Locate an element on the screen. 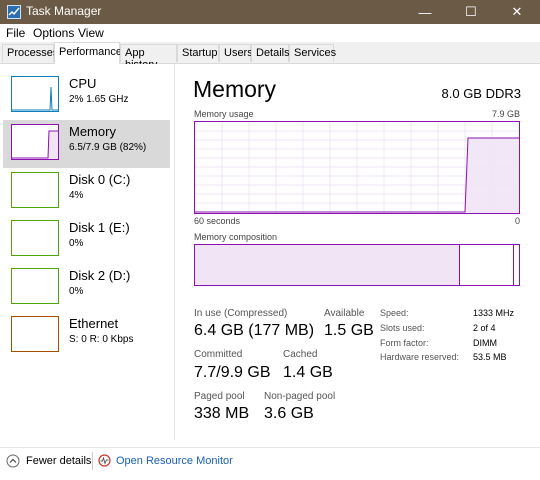  open-resource-monitor-link: Open Resource Monitor is located at coordinates (165, 460).